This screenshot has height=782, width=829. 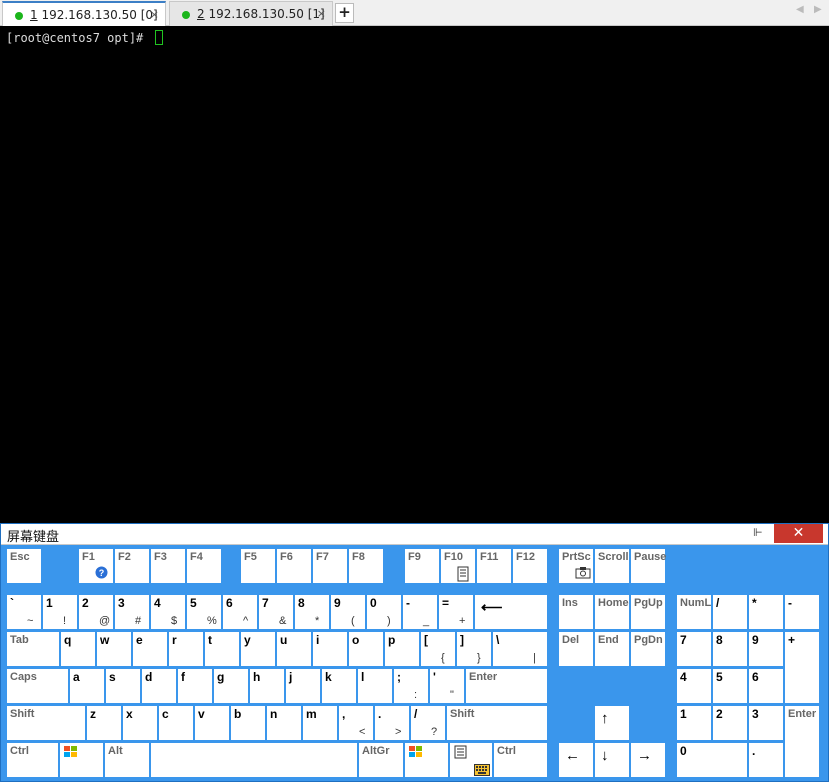 I want to click on key-num3: 3, so click(x=766, y=723).